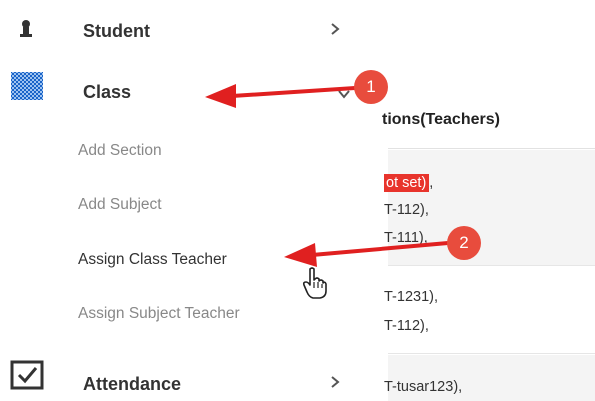 This screenshot has height=401, width=595. Describe the element at coordinates (27, 88) in the screenshot. I see `class-grid-icon` at that location.